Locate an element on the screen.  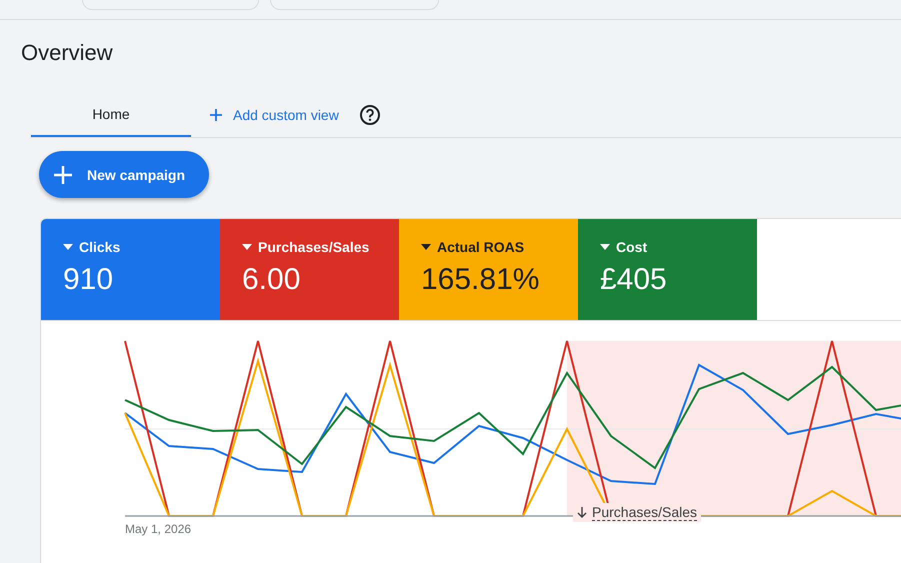
metric-tile: Actual ROAS 165.81% is located at coordinates (488, 269).